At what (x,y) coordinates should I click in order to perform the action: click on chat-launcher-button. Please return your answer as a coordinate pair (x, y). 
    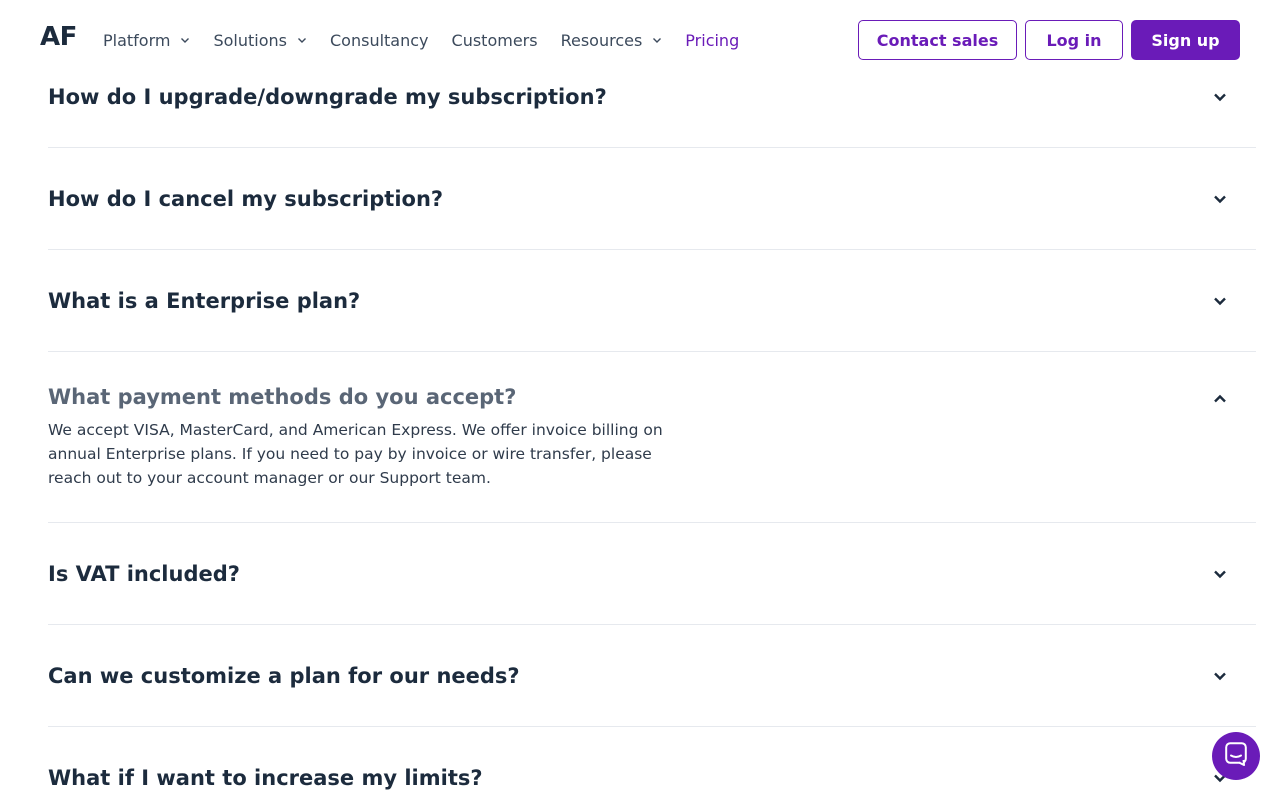
    Looking at the image, I should click on (1236, 756).